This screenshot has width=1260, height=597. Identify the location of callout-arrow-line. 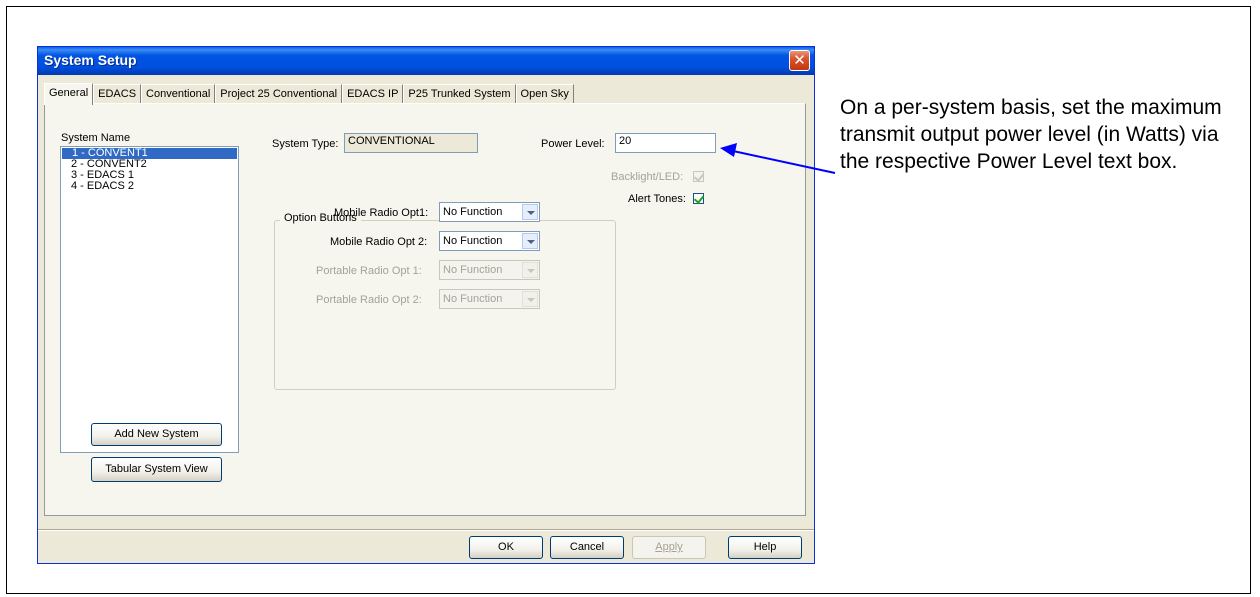
(784, 162).